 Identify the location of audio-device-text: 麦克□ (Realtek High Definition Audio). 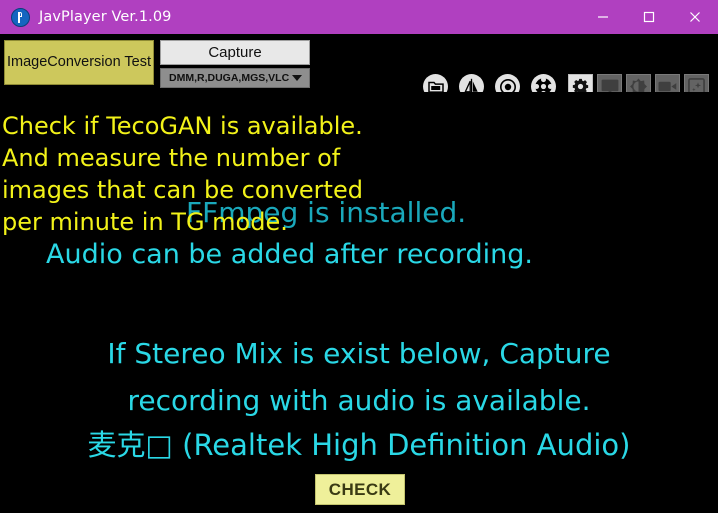
(359, 445).